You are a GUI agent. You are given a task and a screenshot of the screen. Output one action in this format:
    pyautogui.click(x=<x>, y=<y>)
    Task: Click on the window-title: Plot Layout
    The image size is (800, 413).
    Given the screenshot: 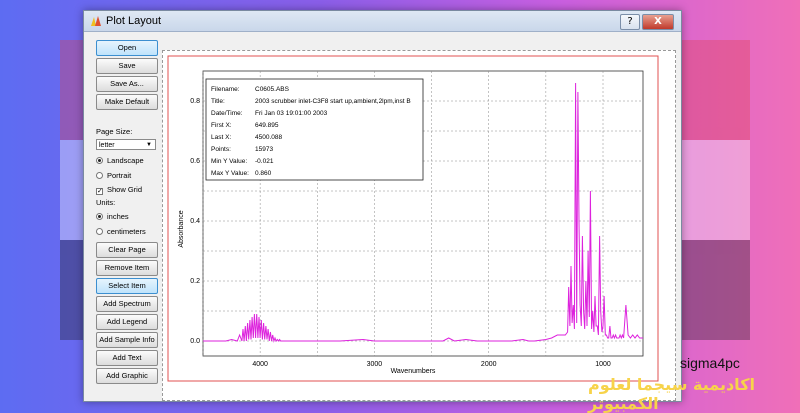 What is the action you would take?
    pyautogui.click(x=134, y=21)
    